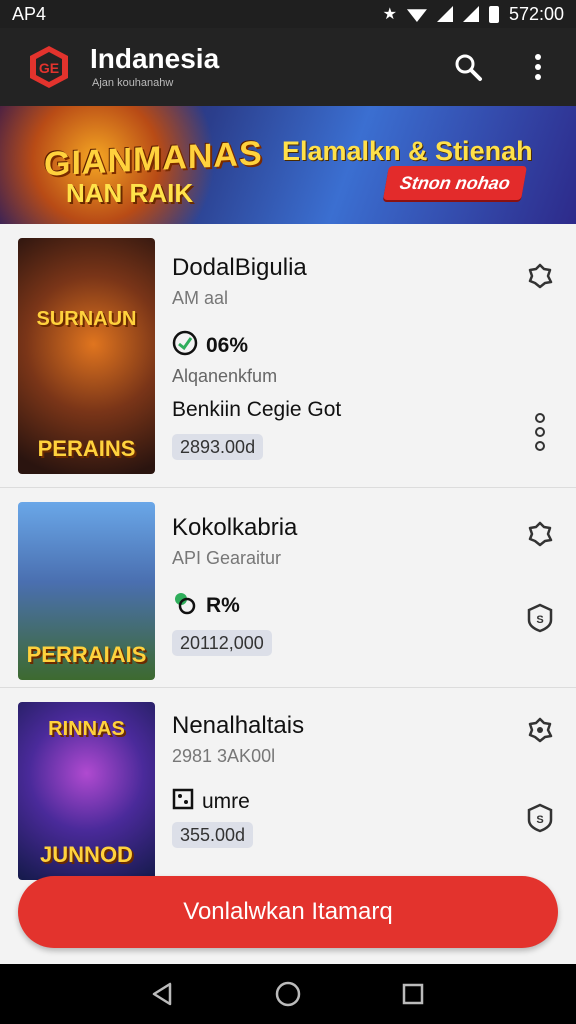  Describe the element at coordinates (86, 854) in the screenshot. I see `thumbnail-caption: JUNNOD` at that location.